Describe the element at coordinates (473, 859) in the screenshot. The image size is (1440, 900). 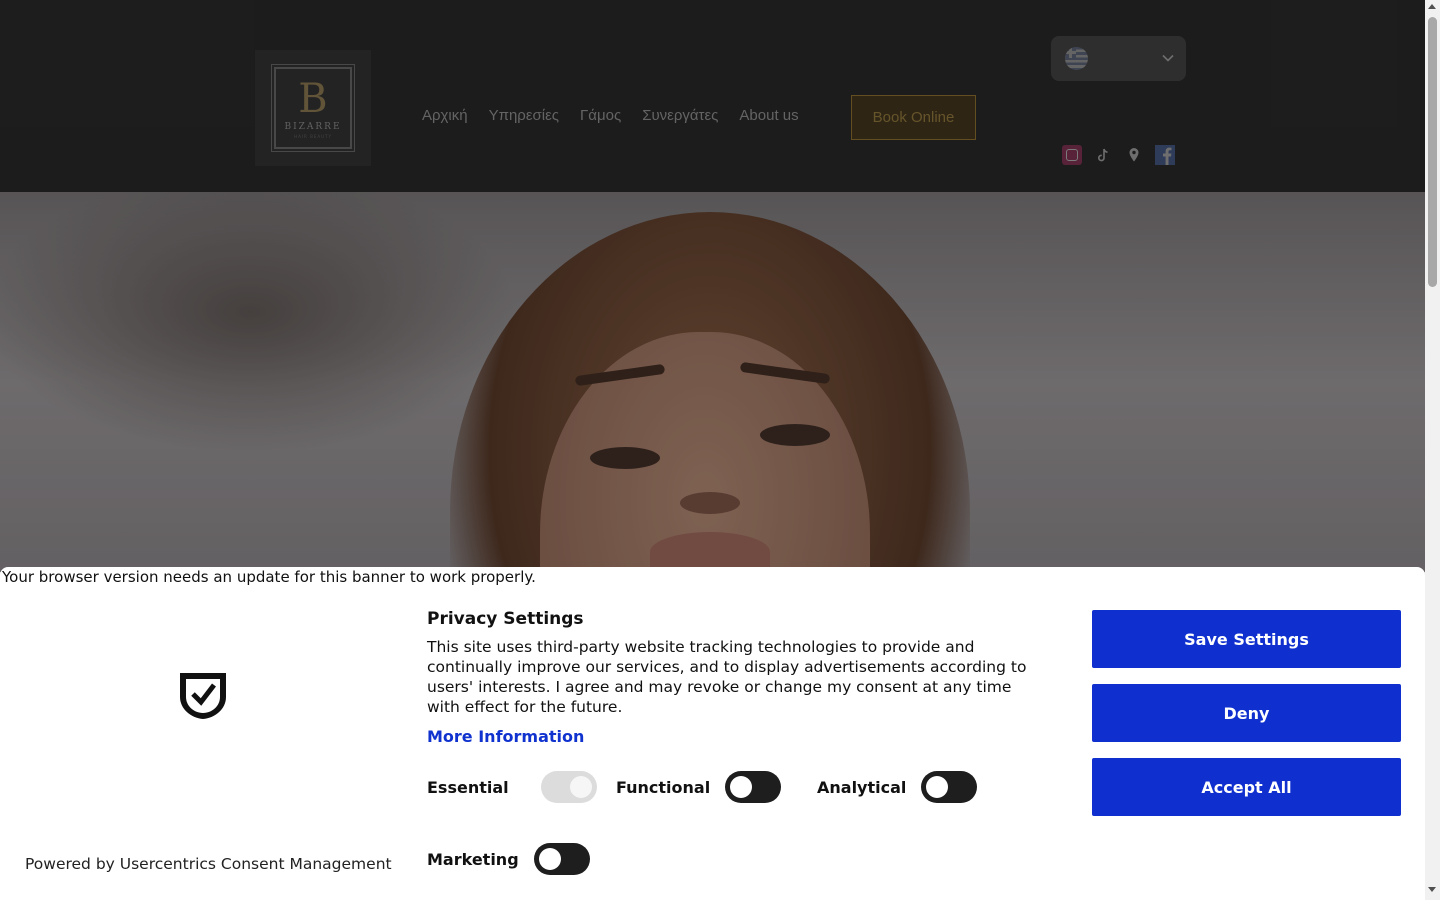
I see `marketing-label: Marketing` at that location.